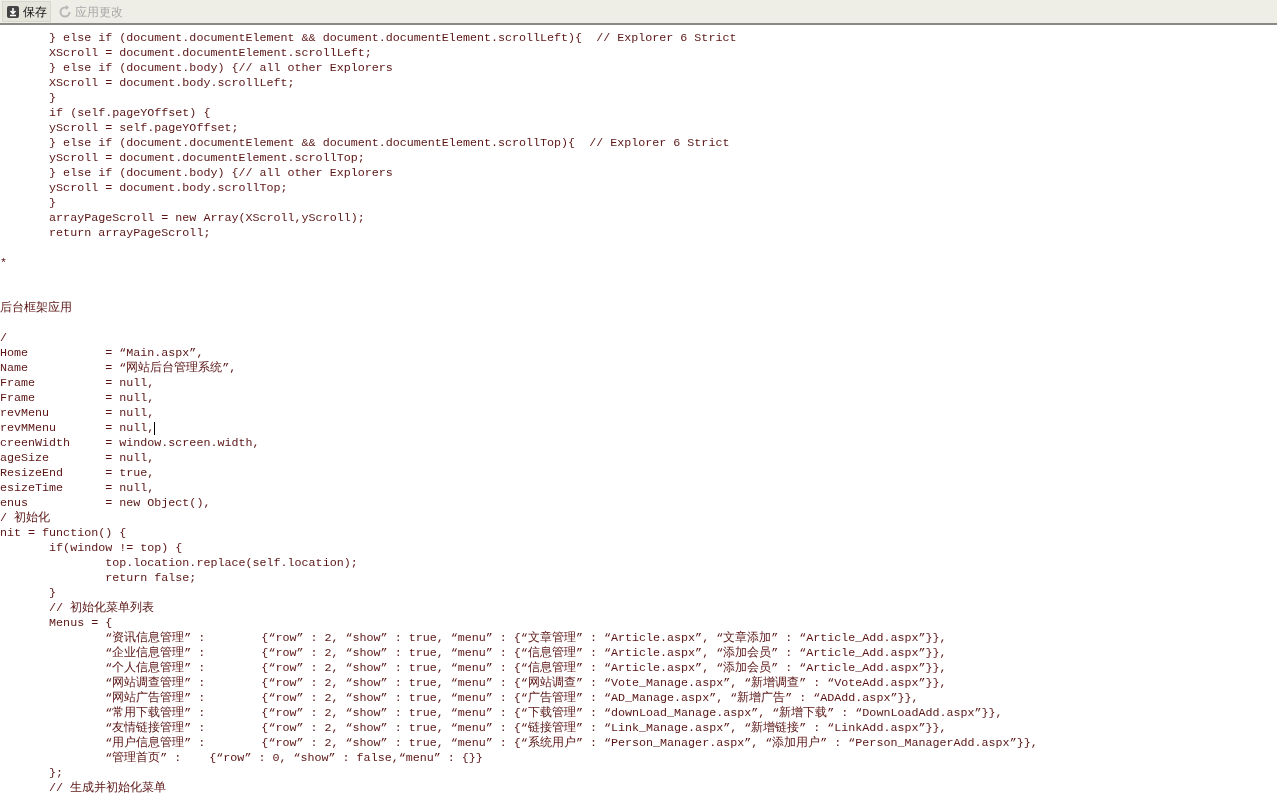 This screenshot has width=1277, height=798. What do you see at coordinates (293, 758) in the screenshot?
I see `code-line: “管理首页” : {“row” : 0, “show” : false,“menu” : {}}` at bounding box center [293, 758].